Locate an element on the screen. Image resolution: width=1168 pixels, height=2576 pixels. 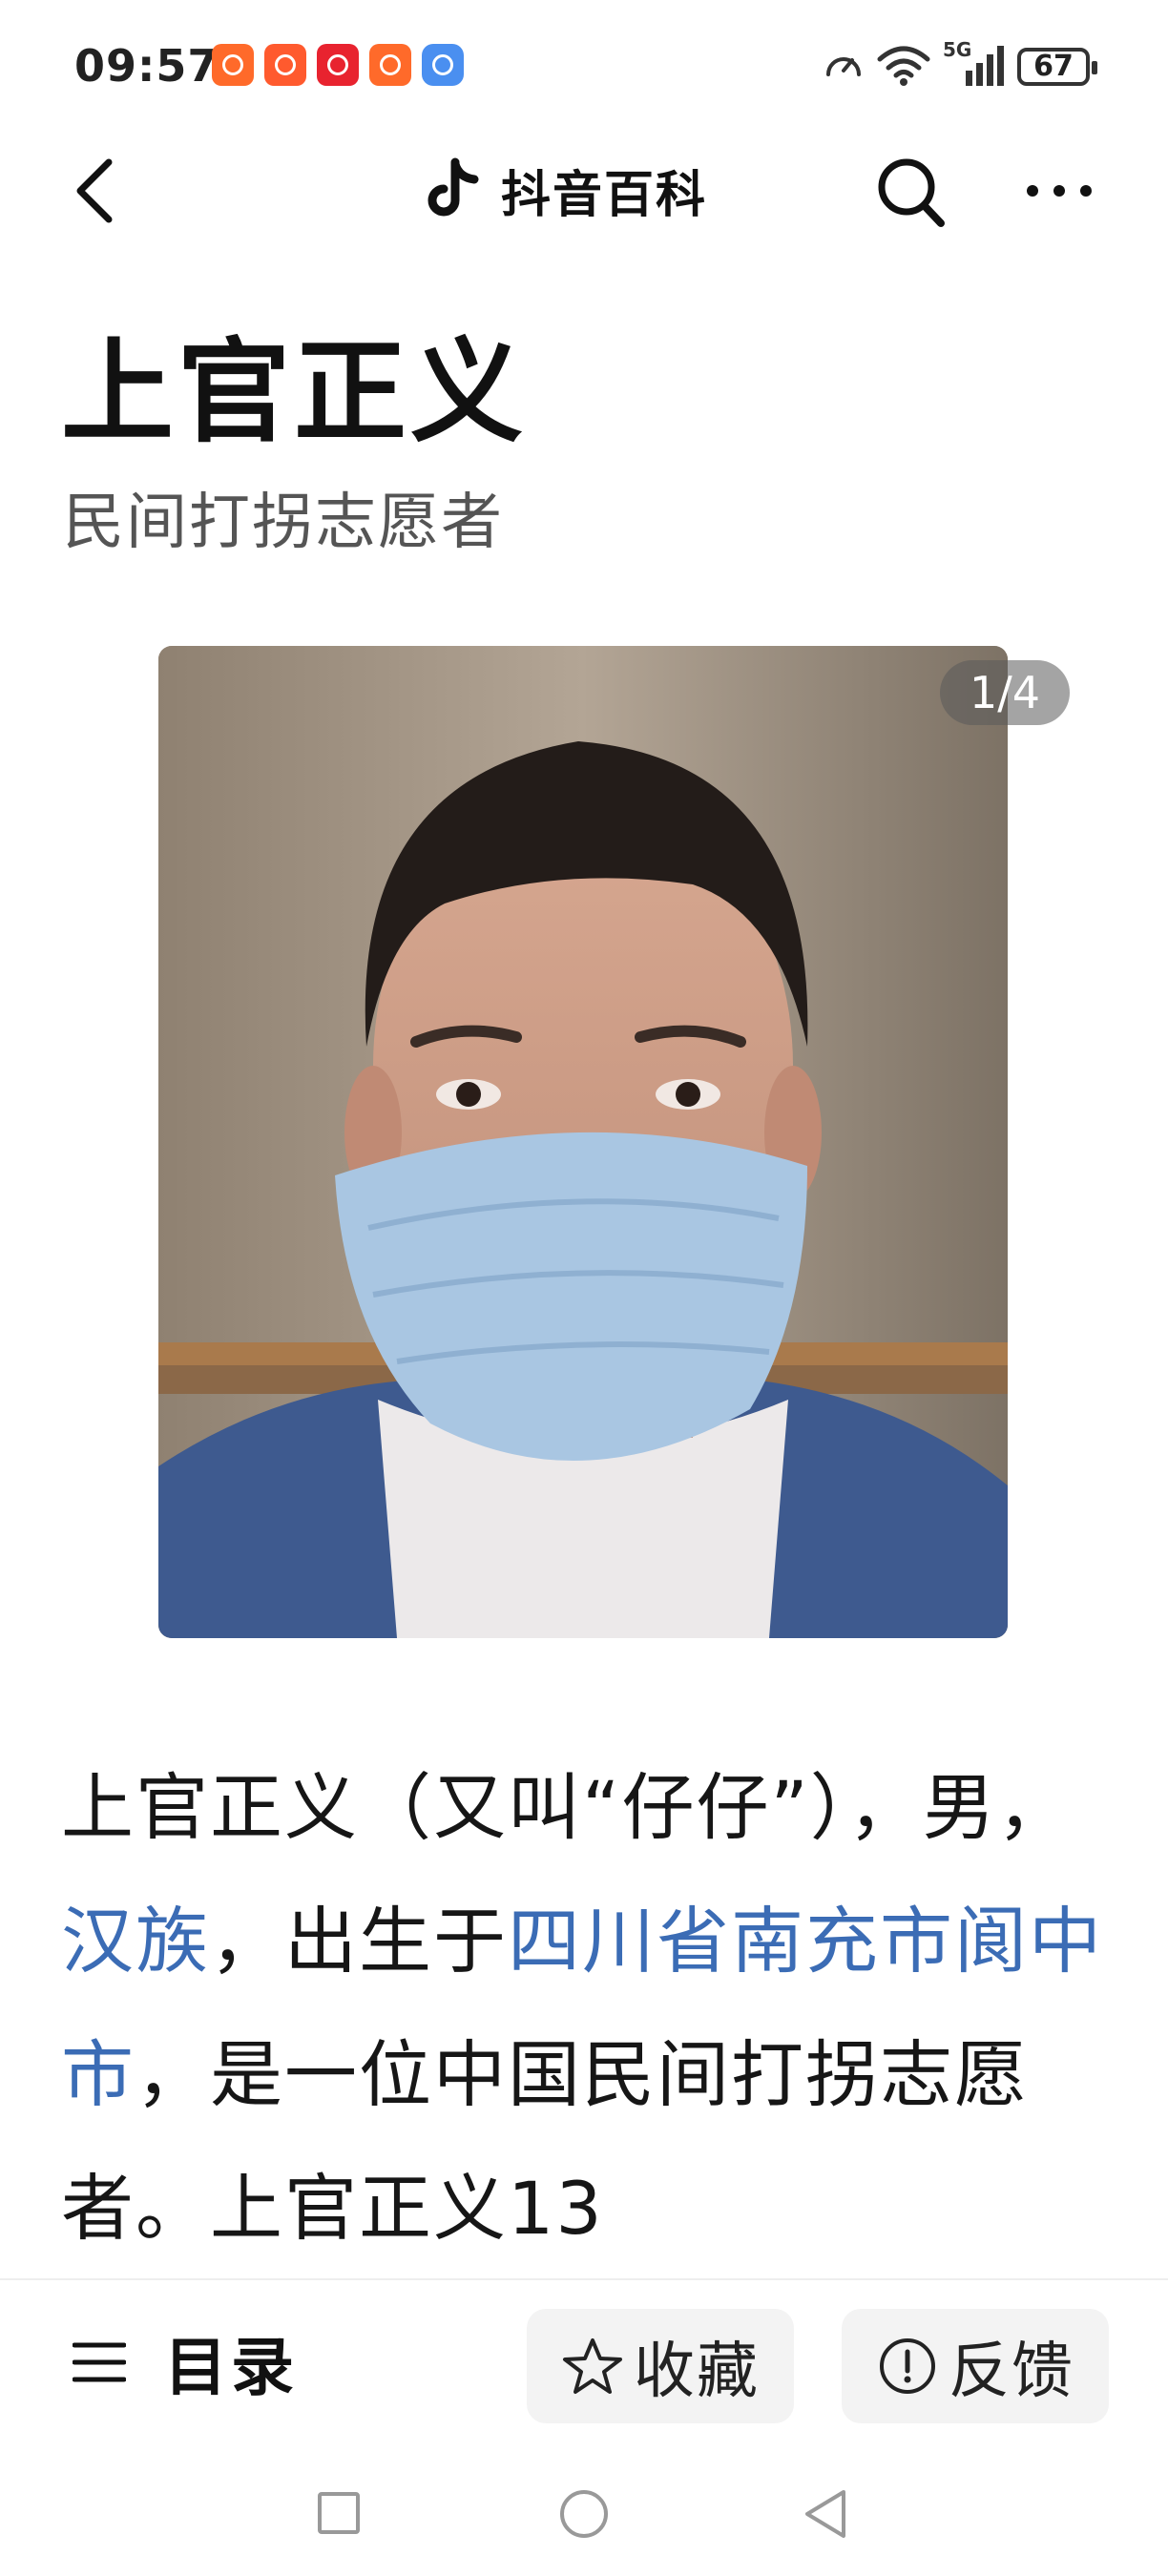
feedback-button: 反馈 is located at coordinates (975, 2366).